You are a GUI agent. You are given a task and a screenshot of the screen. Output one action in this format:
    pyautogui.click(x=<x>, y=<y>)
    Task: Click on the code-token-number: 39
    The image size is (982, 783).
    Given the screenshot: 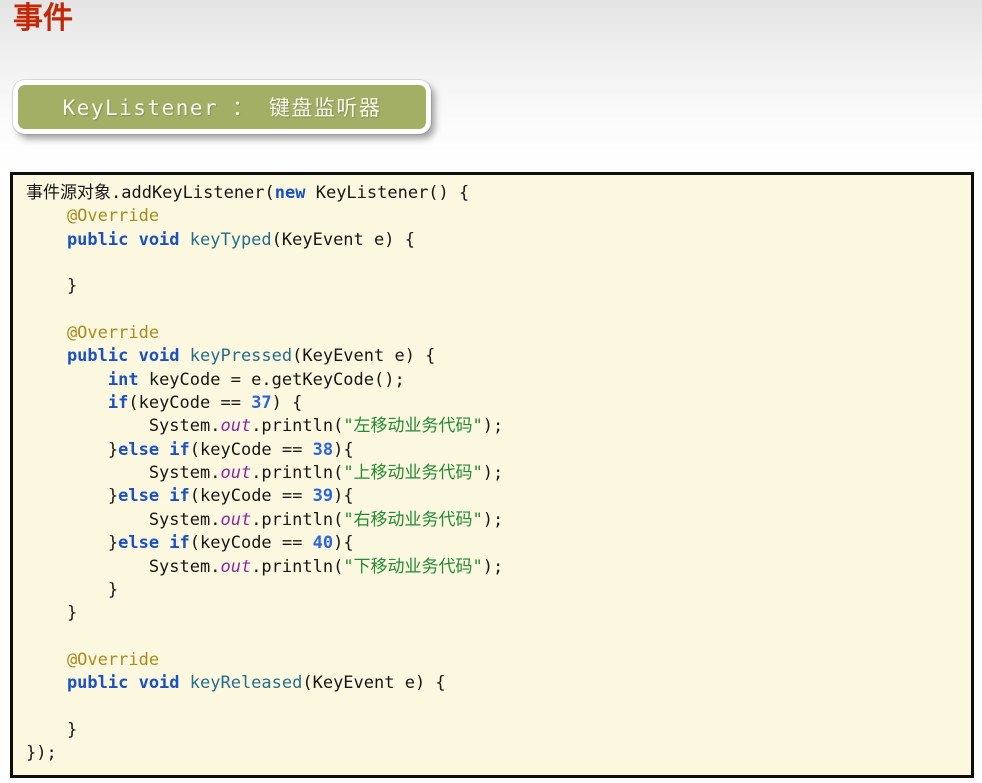 What is the action you would take?
    pyautogui.click(x=323, y=496)
    